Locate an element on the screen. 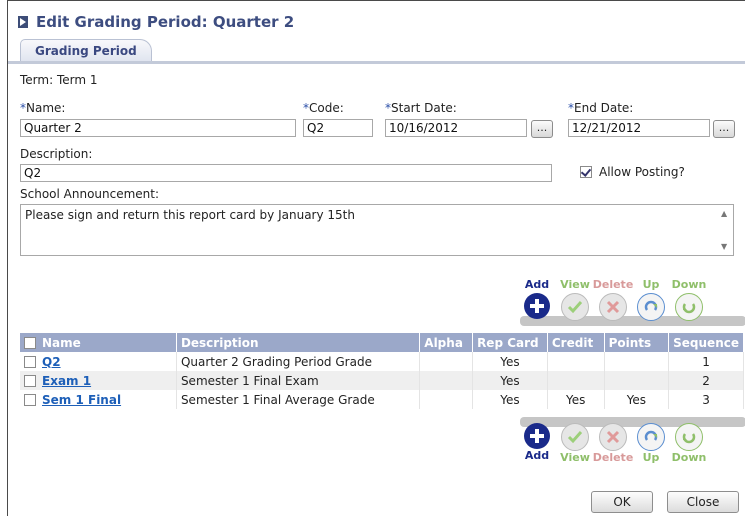 Image resolution: width=745 pixels, height=516 pixels. name-field is located at coordinates (158, 128).